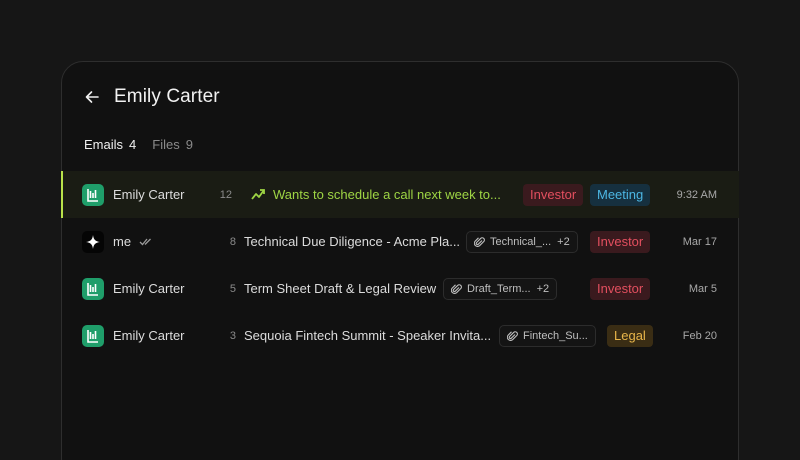  I want to click on tag-meeting: Meeting, so click(620, 194).